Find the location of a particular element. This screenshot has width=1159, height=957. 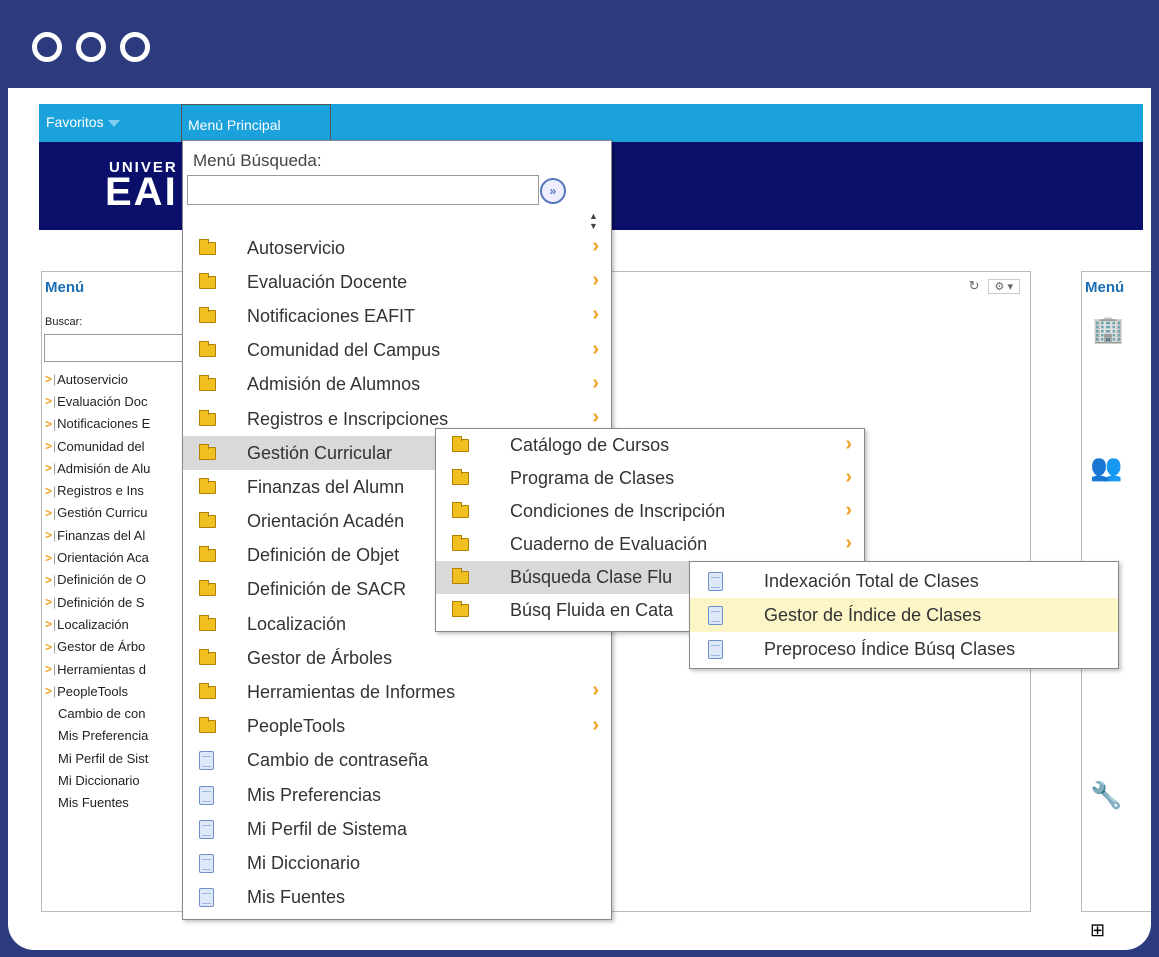

menu-item: Evaluación Docente › is located at coordinates (397, 282).